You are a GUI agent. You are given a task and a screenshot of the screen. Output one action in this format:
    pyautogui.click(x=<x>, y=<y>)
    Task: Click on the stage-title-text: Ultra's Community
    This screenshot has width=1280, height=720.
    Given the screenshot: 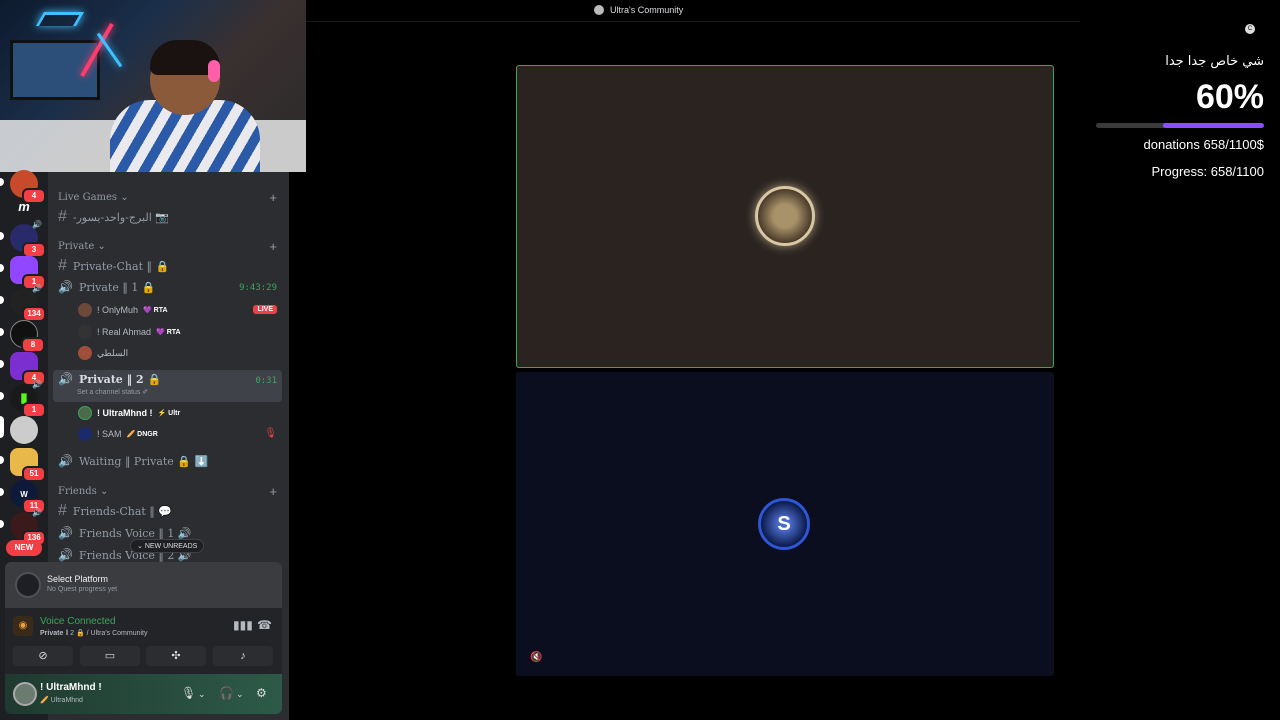 What is the action you would take?
    pyautogui.click(x=647, y=10)
    